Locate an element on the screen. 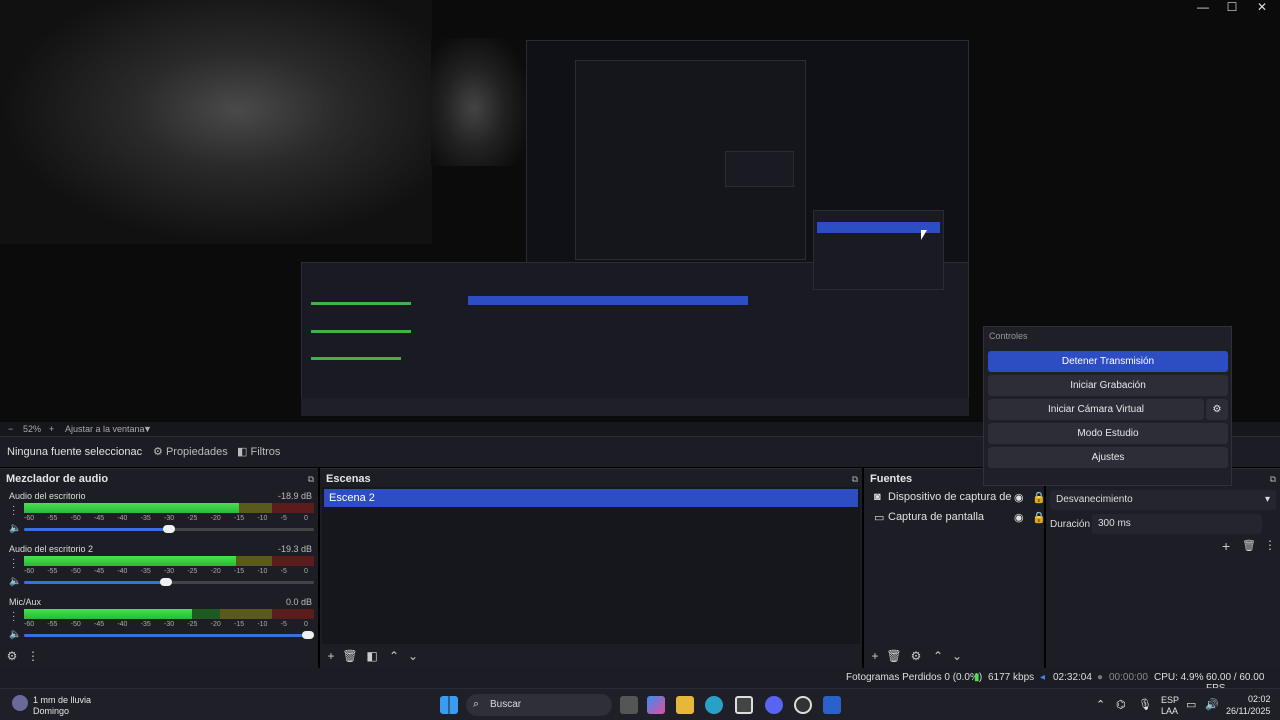  tick-label: -55 is located at coordinates (52, 518).